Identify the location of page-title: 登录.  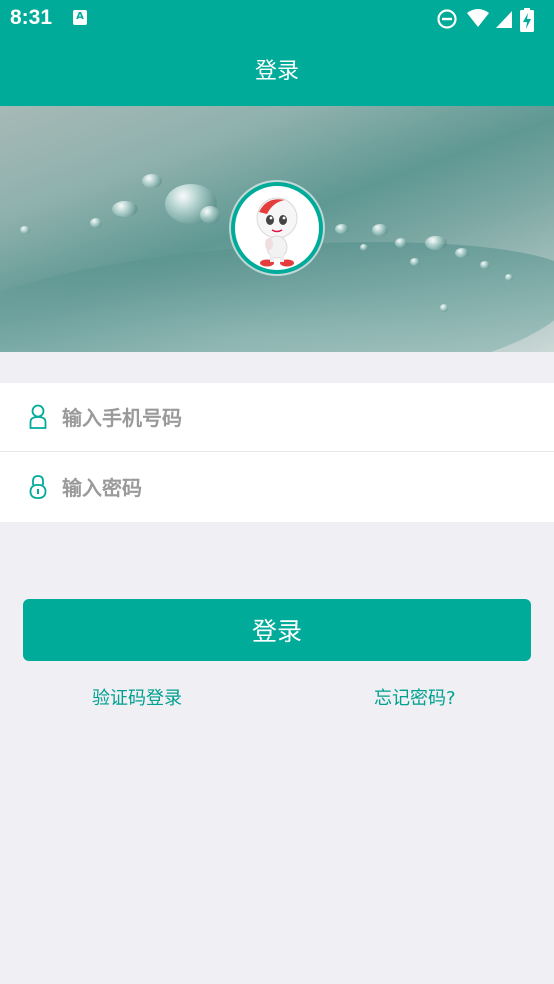
(276, 71).